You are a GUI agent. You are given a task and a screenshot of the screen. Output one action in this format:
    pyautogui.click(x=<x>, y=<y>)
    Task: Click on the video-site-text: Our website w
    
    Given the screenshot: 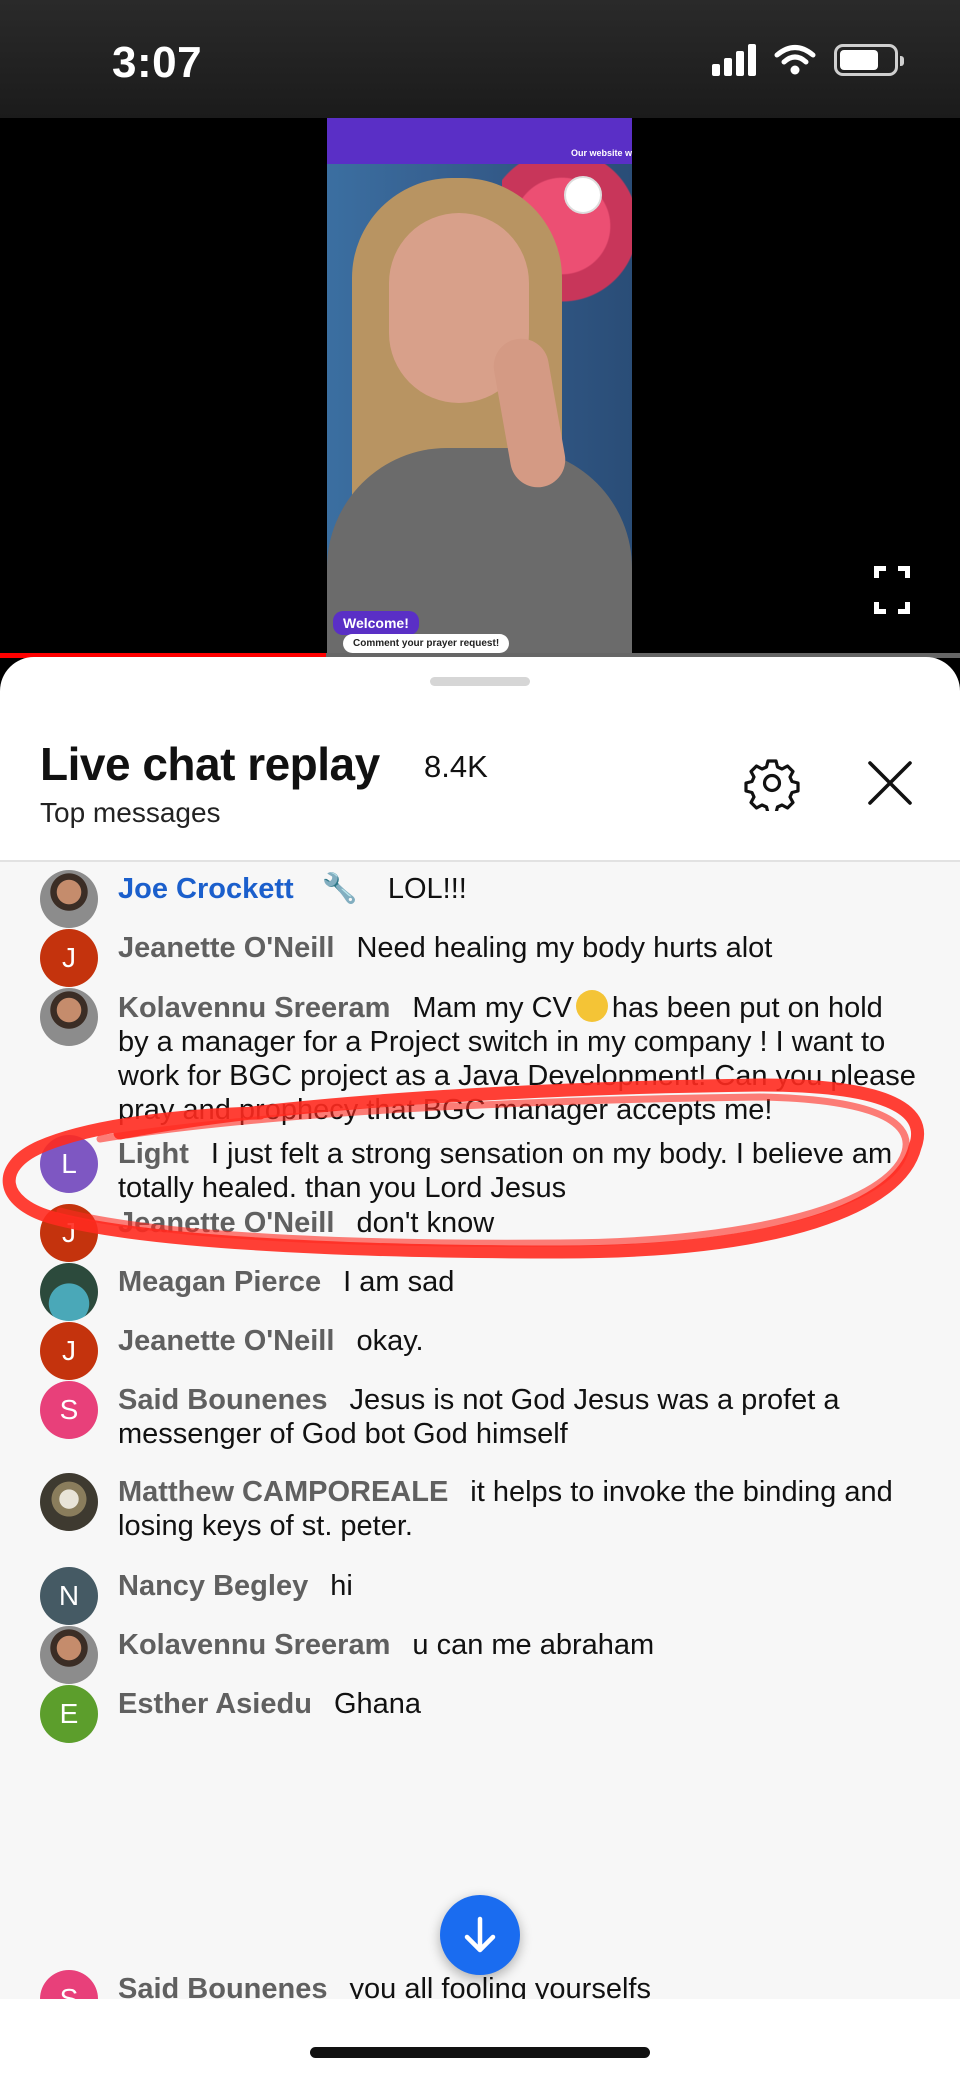 What is the action you would take?
    pyautogui.click(x=601, y=153)
    